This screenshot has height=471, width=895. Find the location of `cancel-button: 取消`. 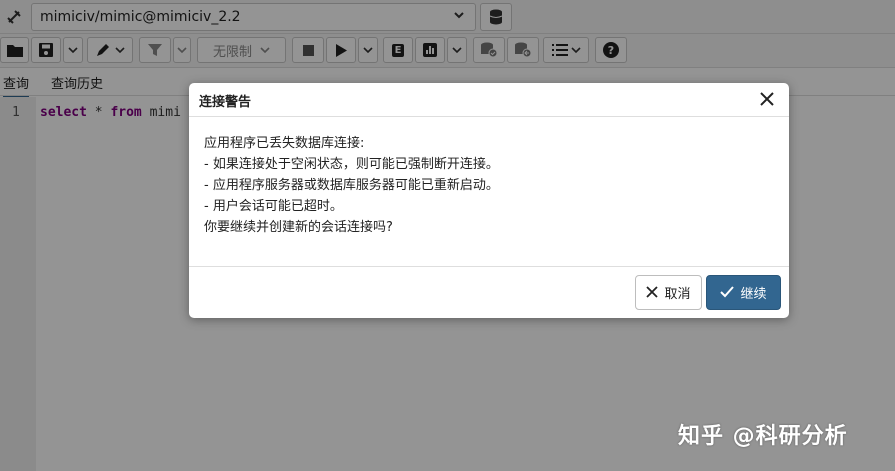

cancel-button: 取消 is located at coordinates (668, 292).